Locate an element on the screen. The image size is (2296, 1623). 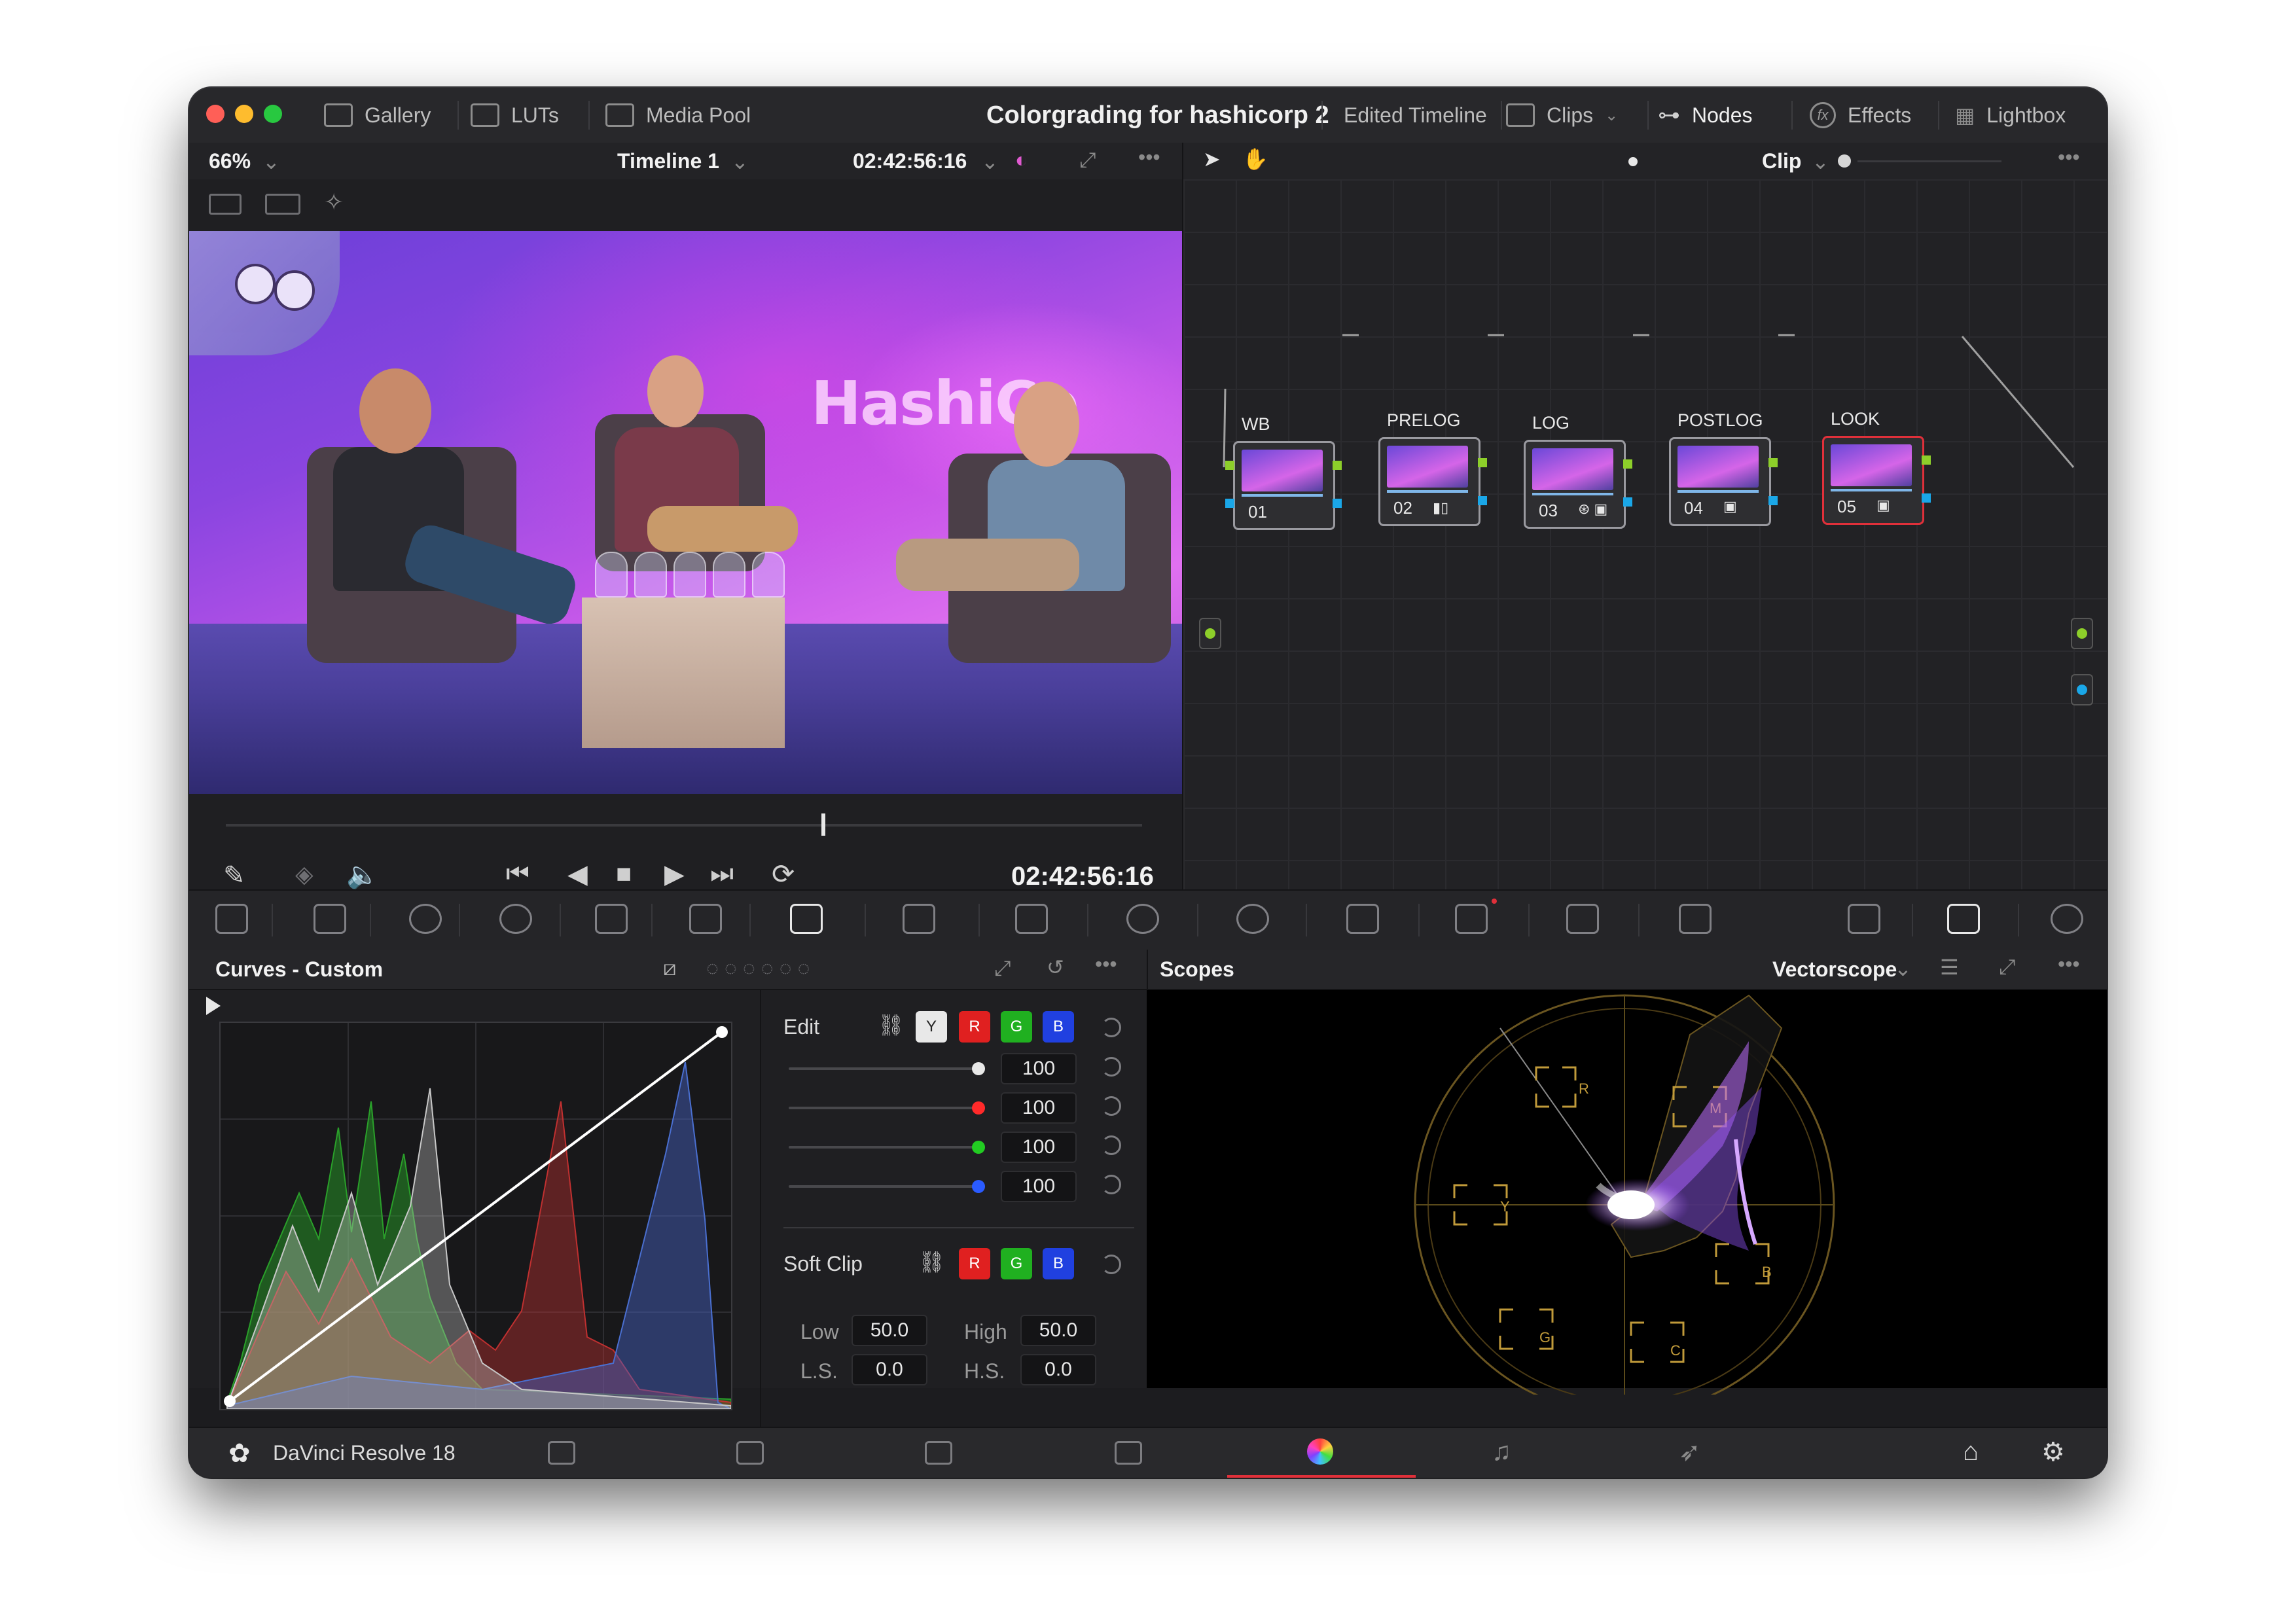
go-to-start-icon: ⏮ is located at coordinates (517, 874).